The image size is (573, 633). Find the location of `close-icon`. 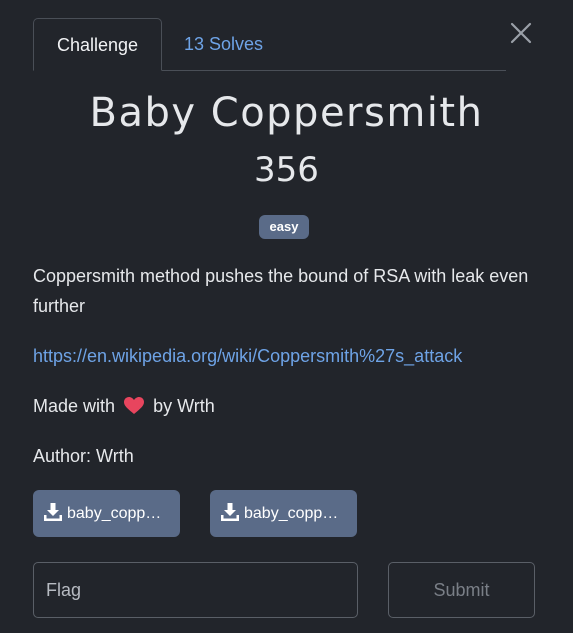

close-icon is located at coordinates (521, 33).